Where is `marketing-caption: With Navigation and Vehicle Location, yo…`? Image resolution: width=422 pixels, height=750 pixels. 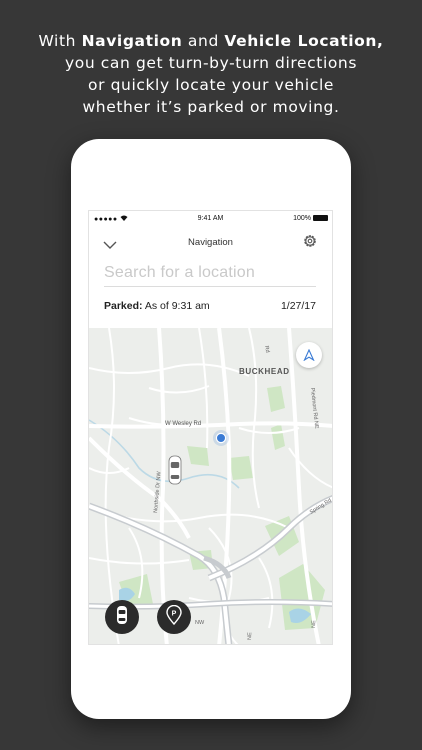
marketing-caption: With Navigation and Vehicle Location, yo… is located at coordinates (211, 74).